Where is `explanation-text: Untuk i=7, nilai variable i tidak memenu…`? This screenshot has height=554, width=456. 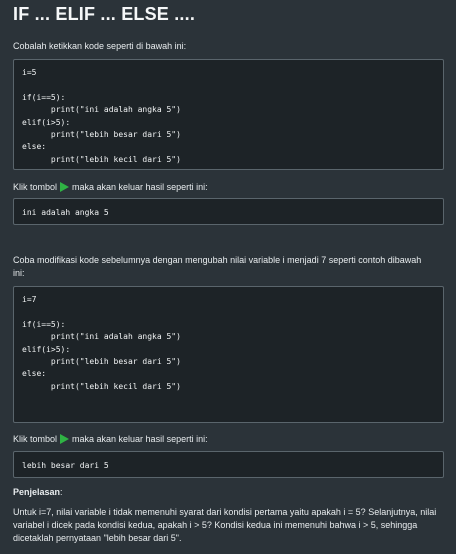 explanation-text: Untuk i=7, nilai variable i tidak memenu… is located at coordinates (225, 525).